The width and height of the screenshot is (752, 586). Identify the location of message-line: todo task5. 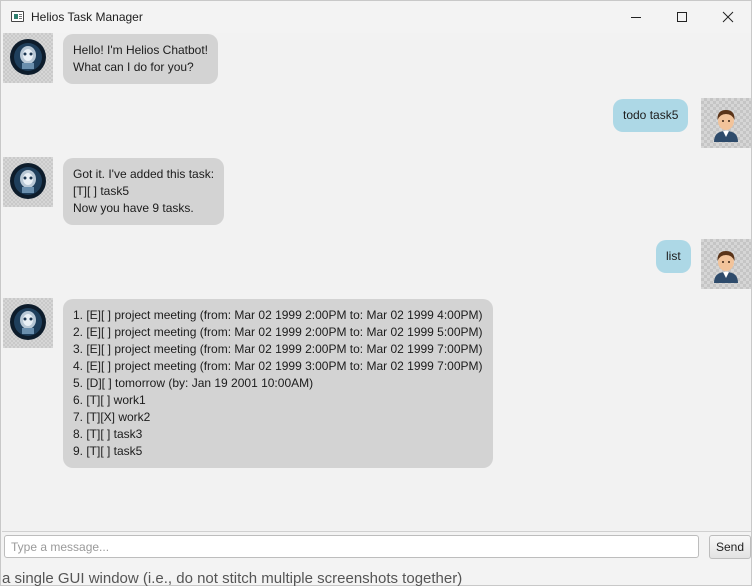
(651, 115).